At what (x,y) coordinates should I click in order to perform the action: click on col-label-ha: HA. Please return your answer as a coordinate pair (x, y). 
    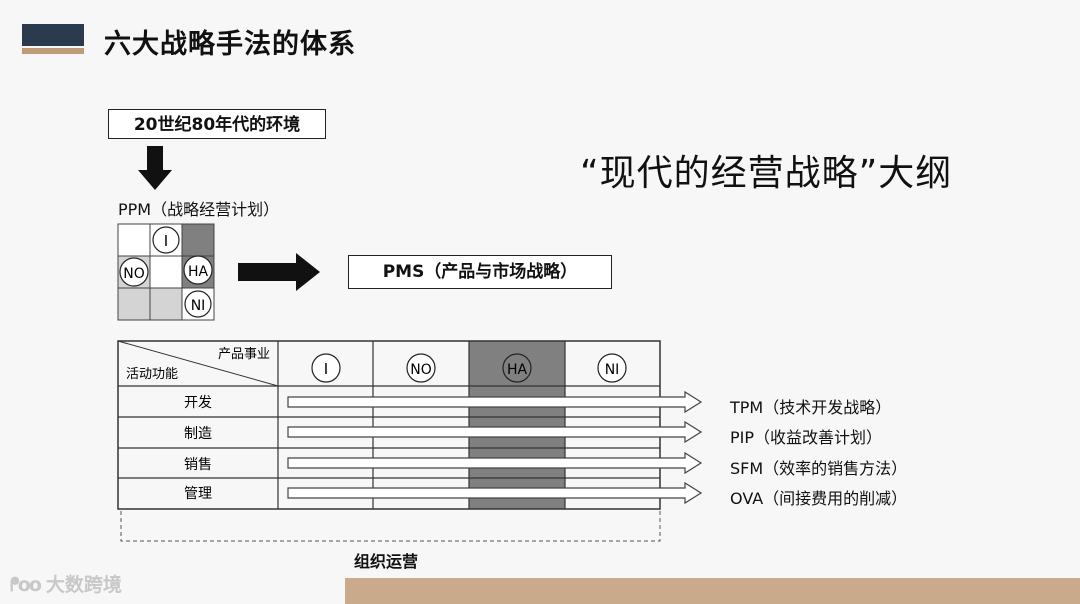
    Looking at the image, I should click on (517, 370).